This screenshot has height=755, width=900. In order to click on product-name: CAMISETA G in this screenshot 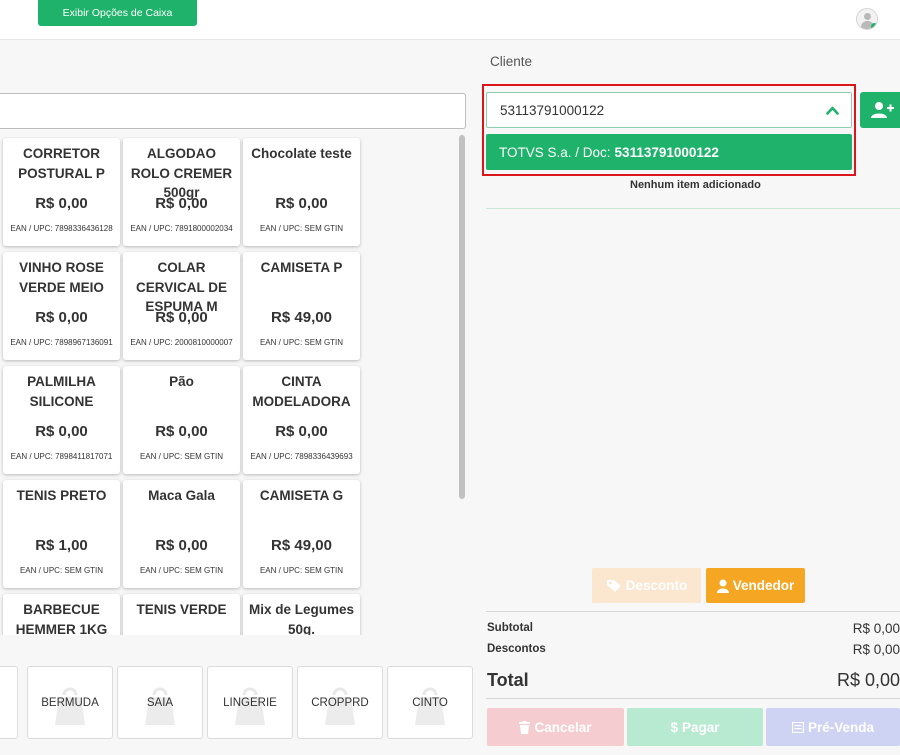, I will do `click(301, 495)`.